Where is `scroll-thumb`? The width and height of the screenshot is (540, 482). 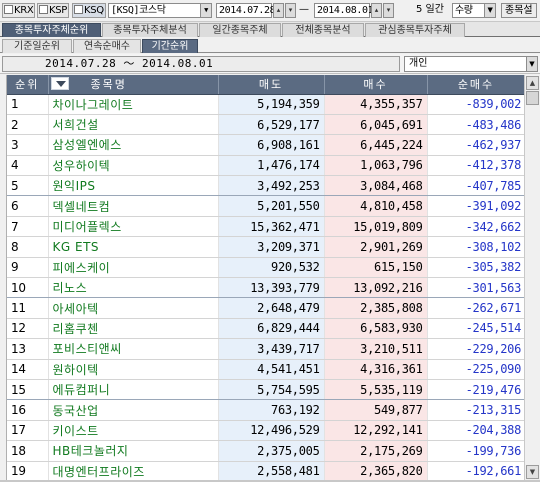 scroll-thumb is located at coordinates (532, 98).